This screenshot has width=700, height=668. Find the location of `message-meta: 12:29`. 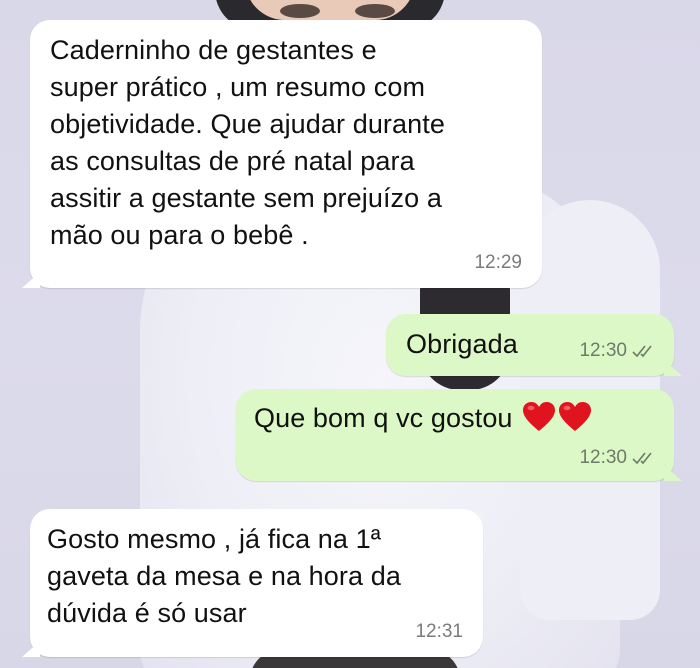

message-meta: 12:29 is located at coordinates (498, 263).